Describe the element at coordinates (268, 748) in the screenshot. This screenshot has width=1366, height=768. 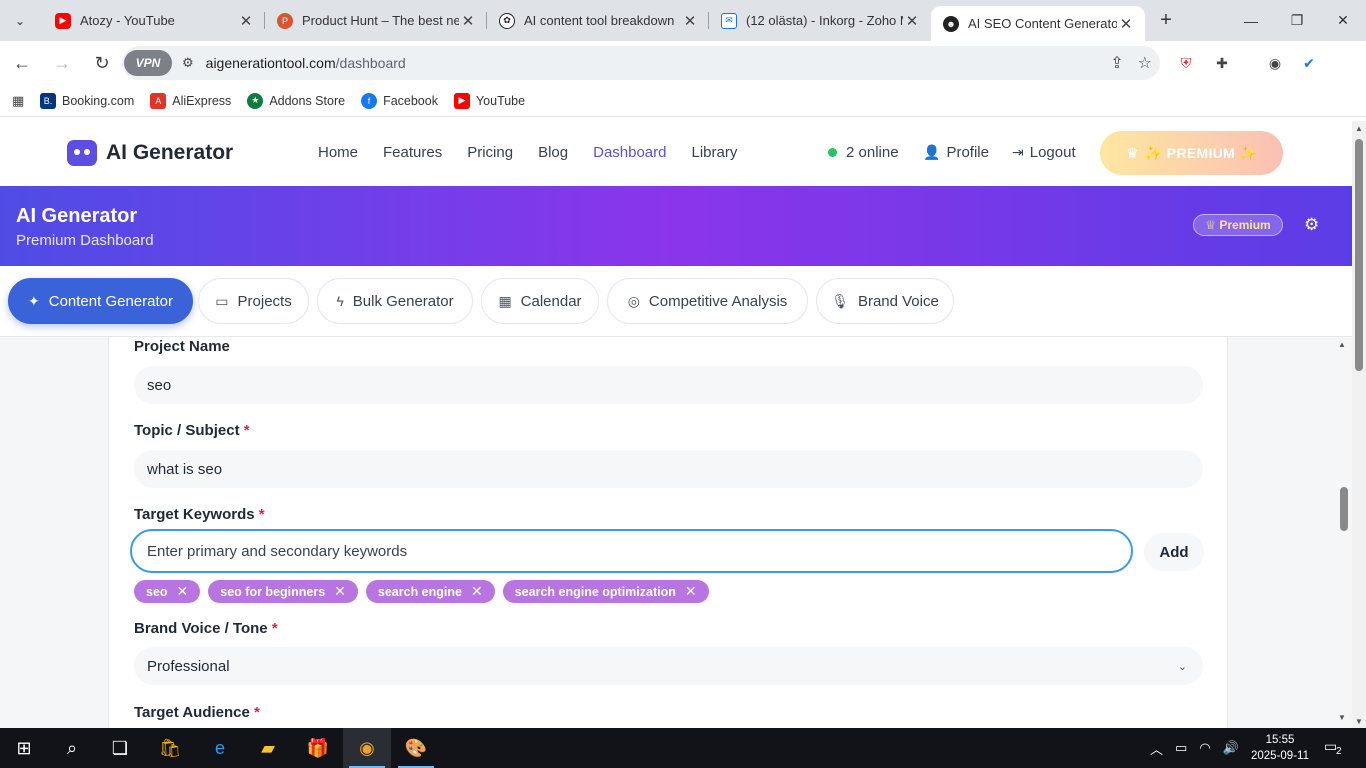
I see `file-explorer-icon: ▰` at that location.